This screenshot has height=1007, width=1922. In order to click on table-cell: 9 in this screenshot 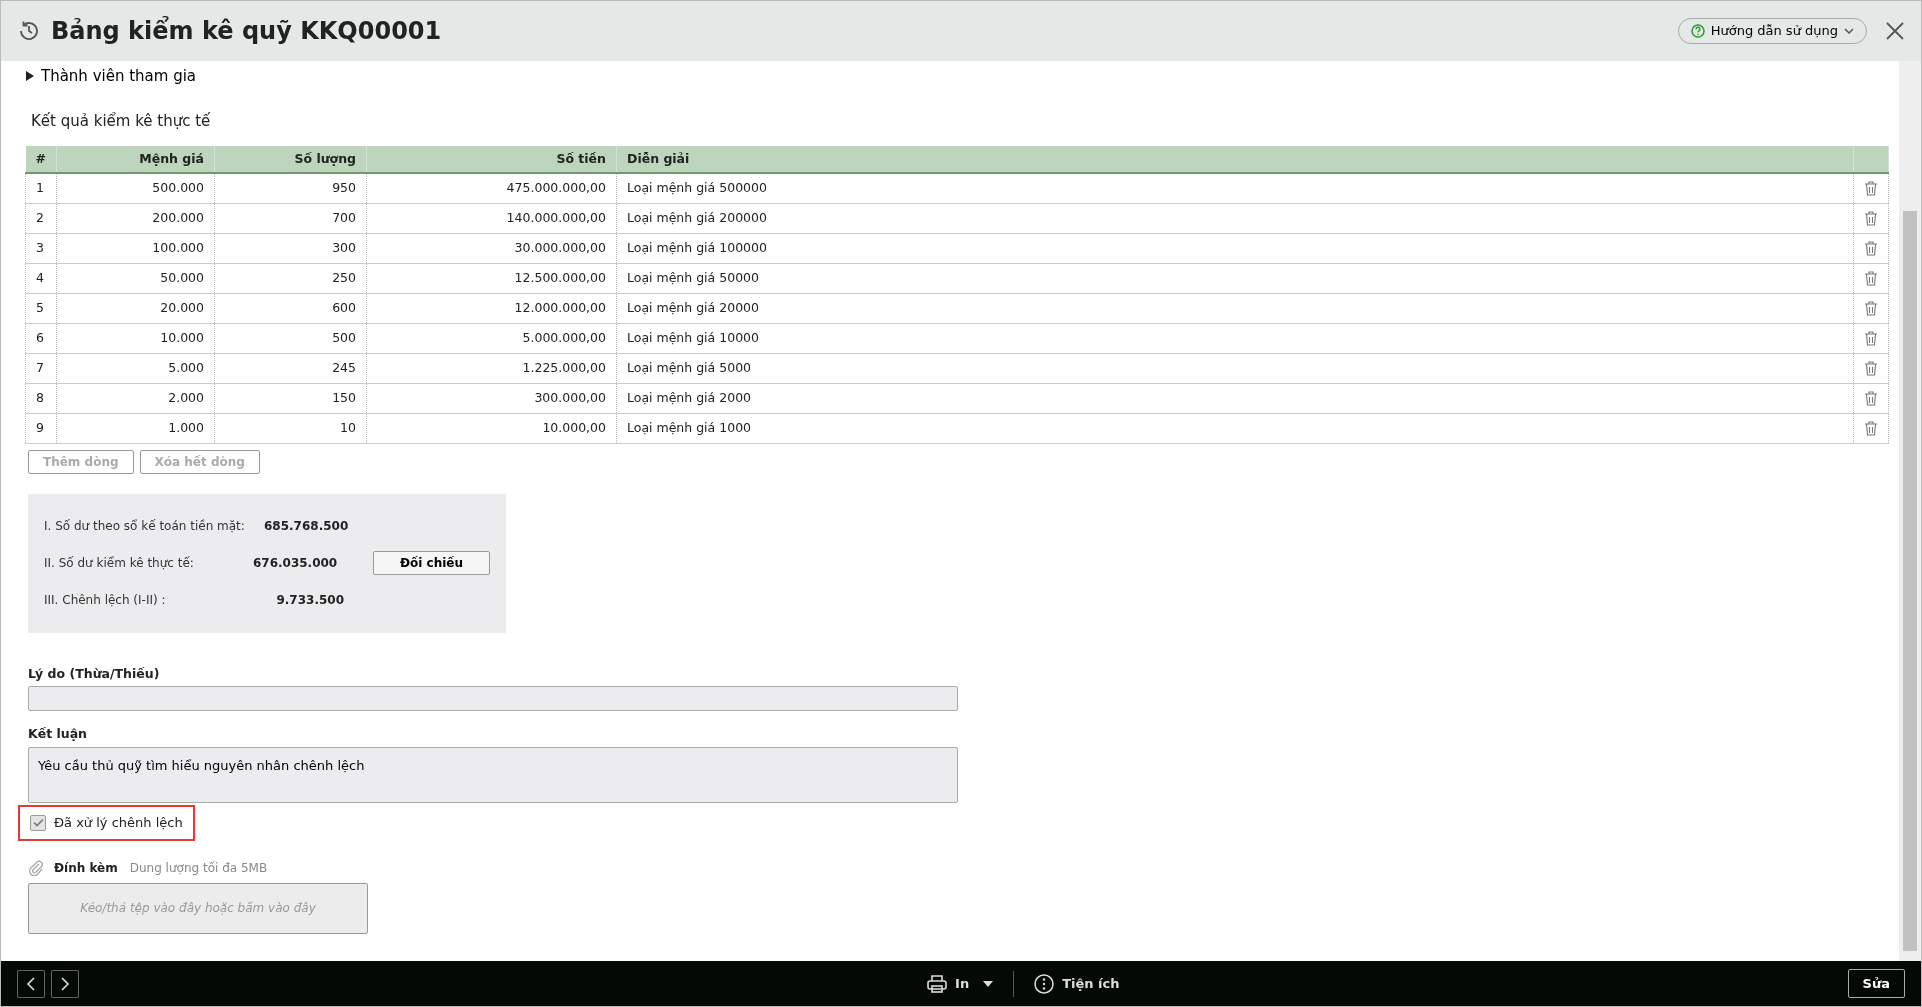, I will do `click(41, 428)`.